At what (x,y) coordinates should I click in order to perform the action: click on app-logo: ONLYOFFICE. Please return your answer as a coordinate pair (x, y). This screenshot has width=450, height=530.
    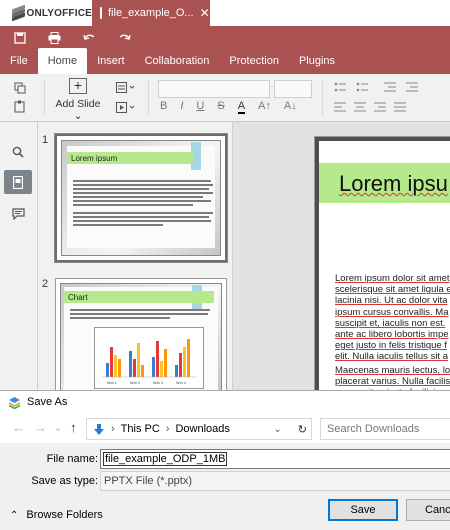
    Looking at the image, I should click on (46, 13).